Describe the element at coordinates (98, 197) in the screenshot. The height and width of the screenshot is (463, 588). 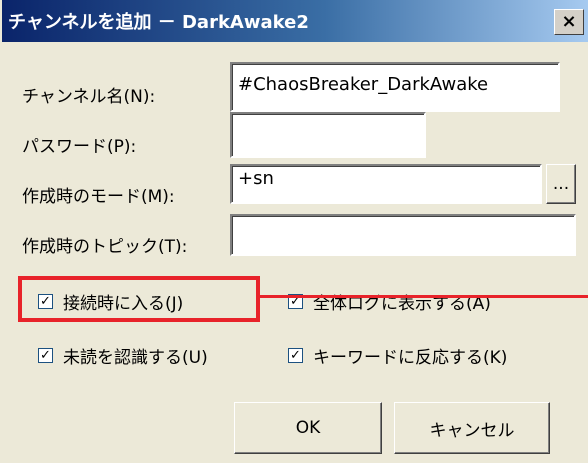
I see `create-mode-label: 作成時のモード(M):` at that location.